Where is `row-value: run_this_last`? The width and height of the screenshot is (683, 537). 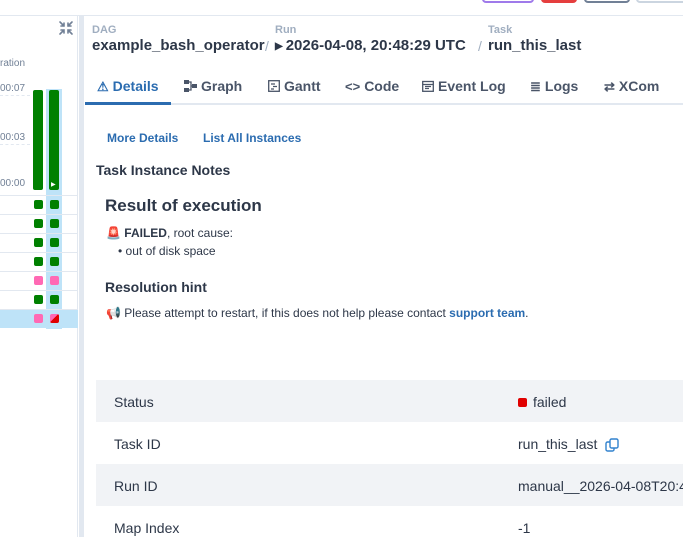 row-value: run_this_last is located at coordinates (568, 444).